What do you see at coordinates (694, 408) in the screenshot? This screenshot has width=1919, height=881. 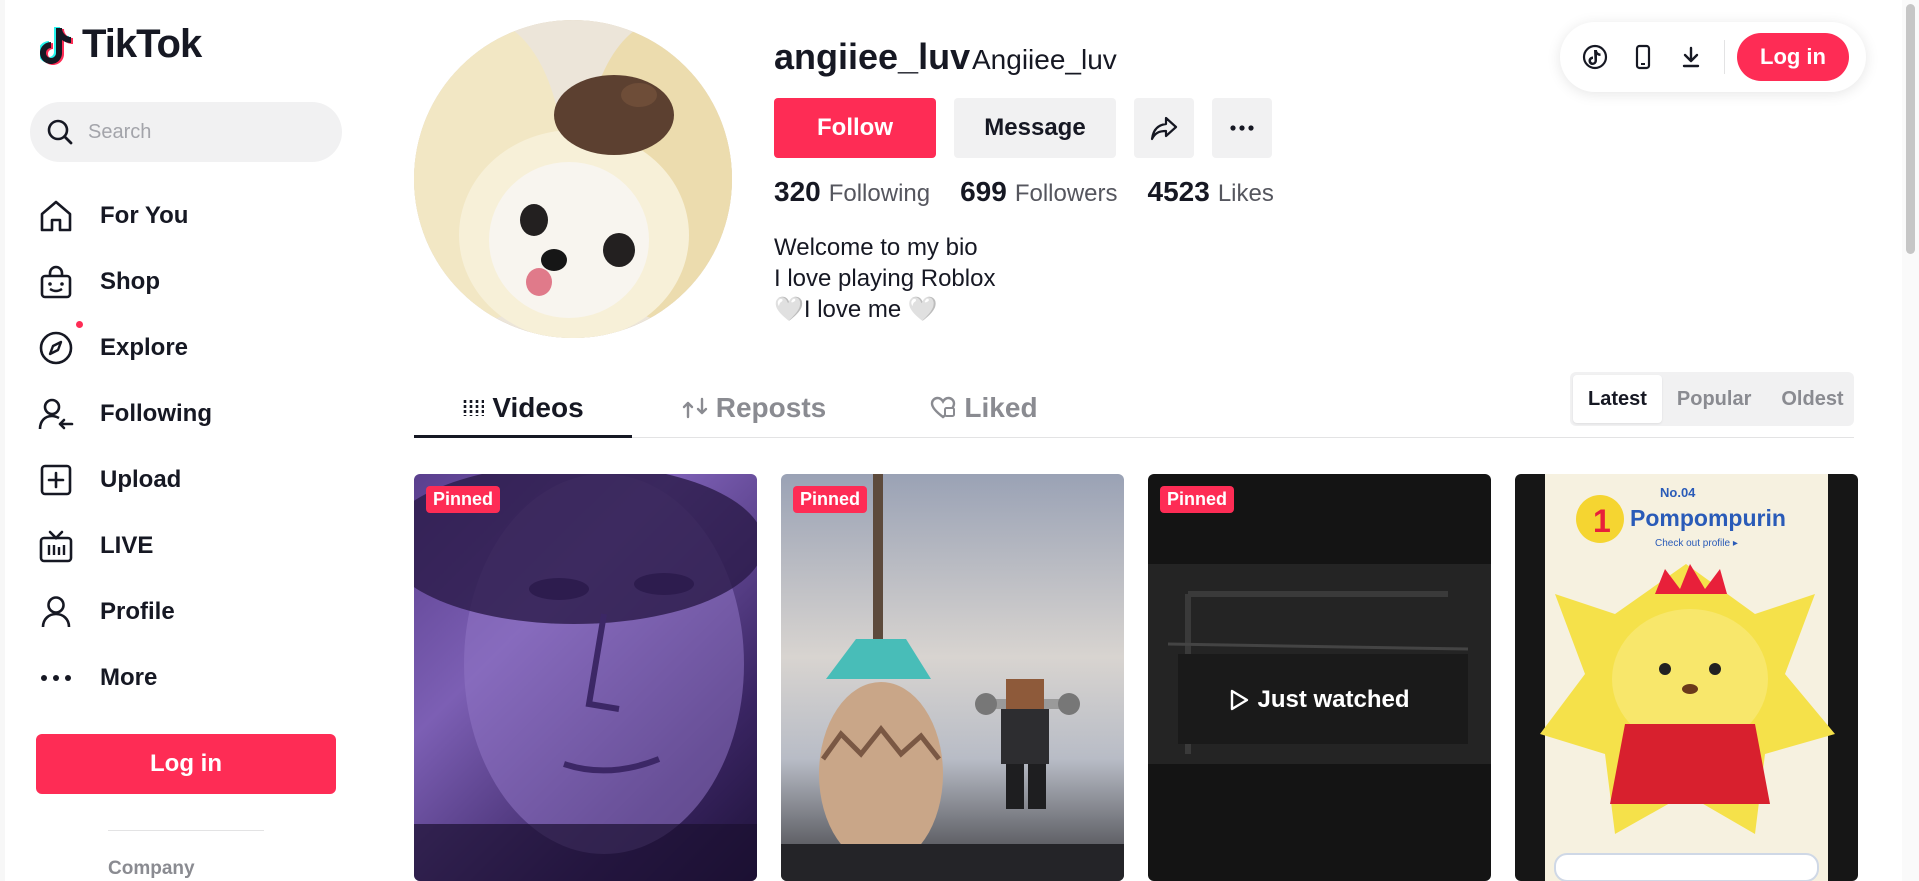 I see `repost-icon` at bounding box center [694, 408].